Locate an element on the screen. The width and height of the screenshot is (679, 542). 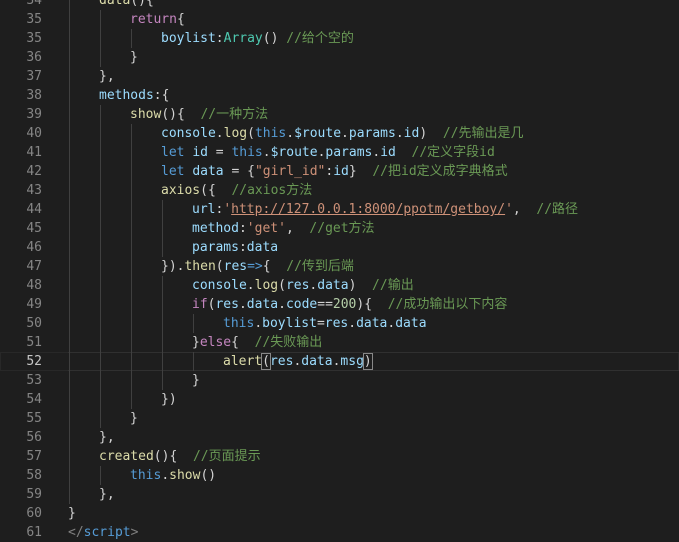
code-line: 35 boylist:Array() //给个空的 is located at coordinates (339, 38).